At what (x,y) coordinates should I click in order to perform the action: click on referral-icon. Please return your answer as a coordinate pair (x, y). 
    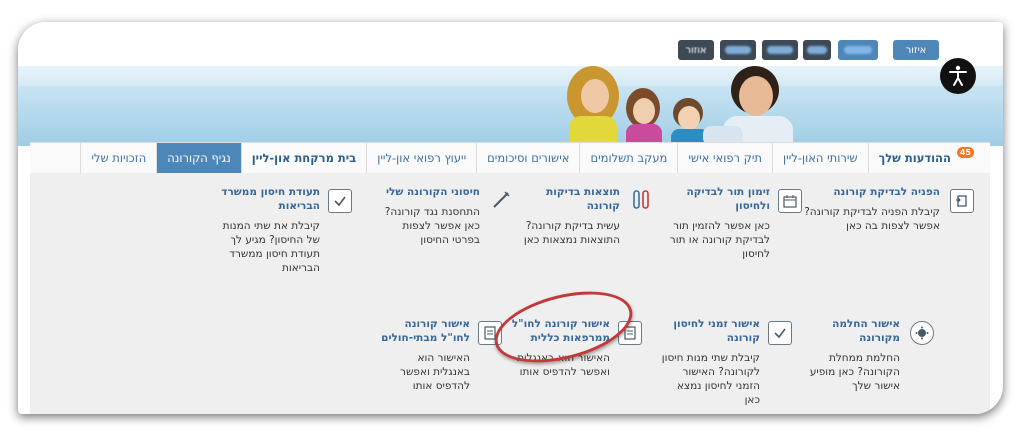
    Looking at the image, I should click on (962, 201).